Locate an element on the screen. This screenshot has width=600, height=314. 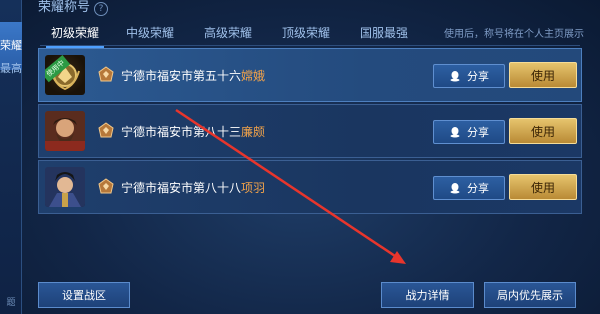
set-region-label: 设置战区 is located at coordinates (84, 295).